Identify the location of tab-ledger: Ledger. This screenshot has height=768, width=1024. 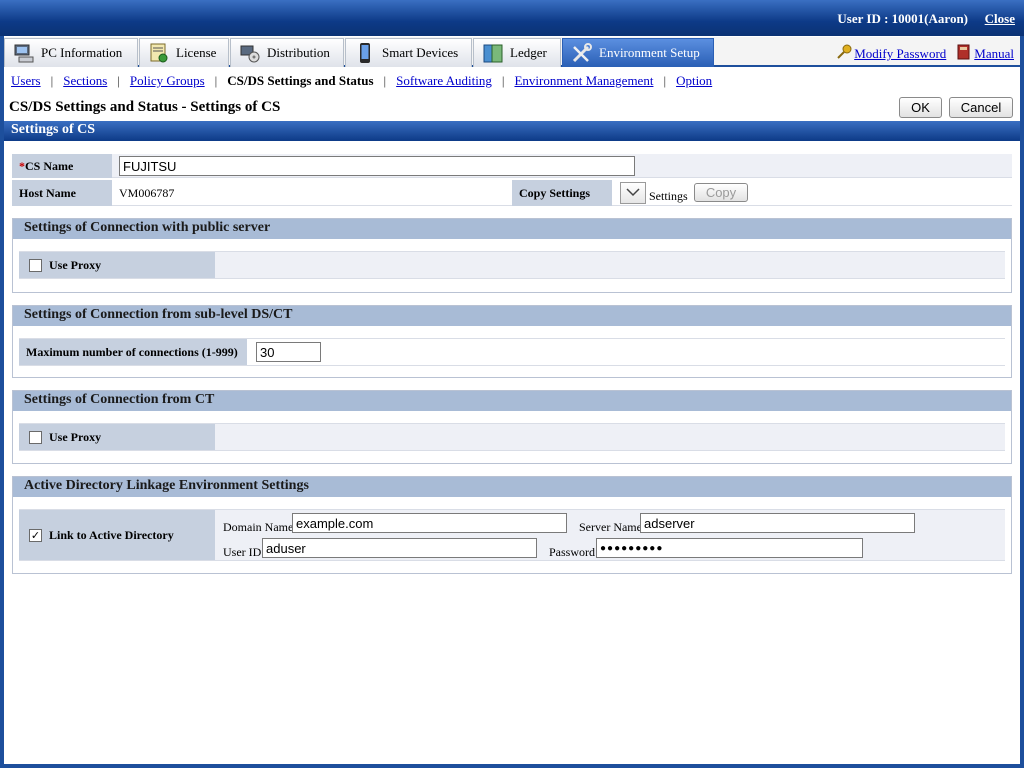
(517, 52).